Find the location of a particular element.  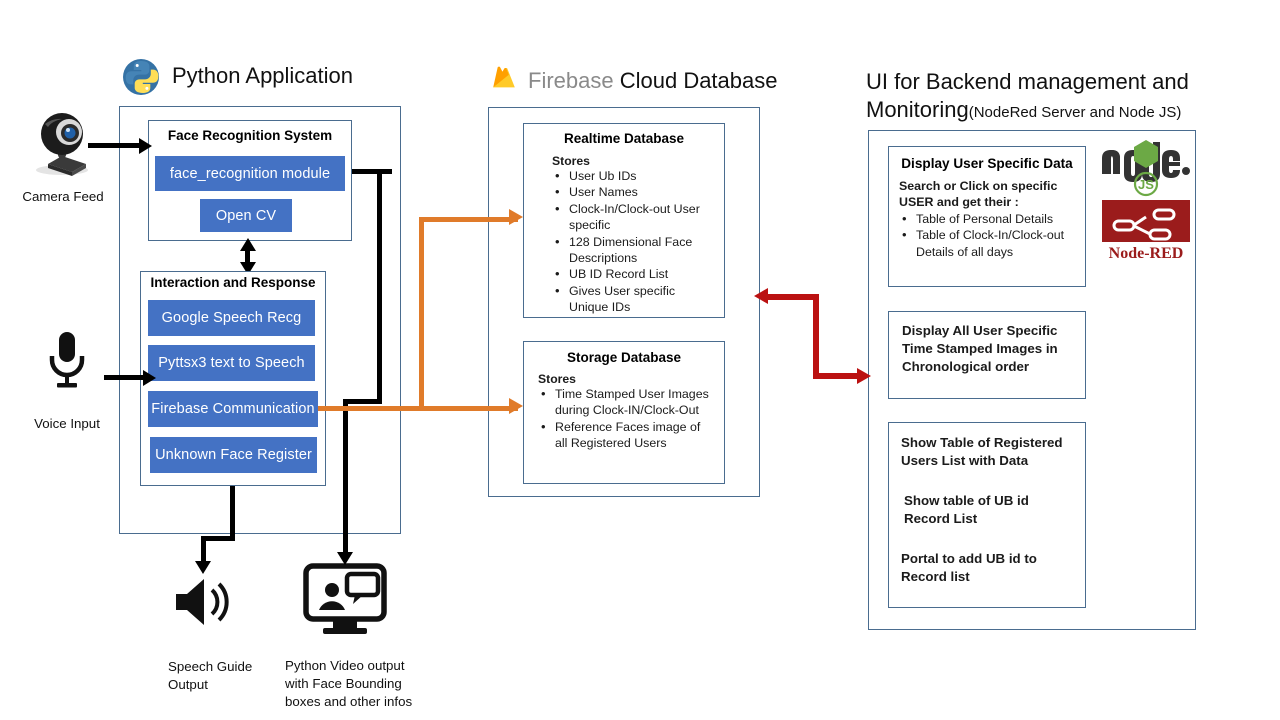

speech-output-line-h1 is located at coordinates (218, 538).